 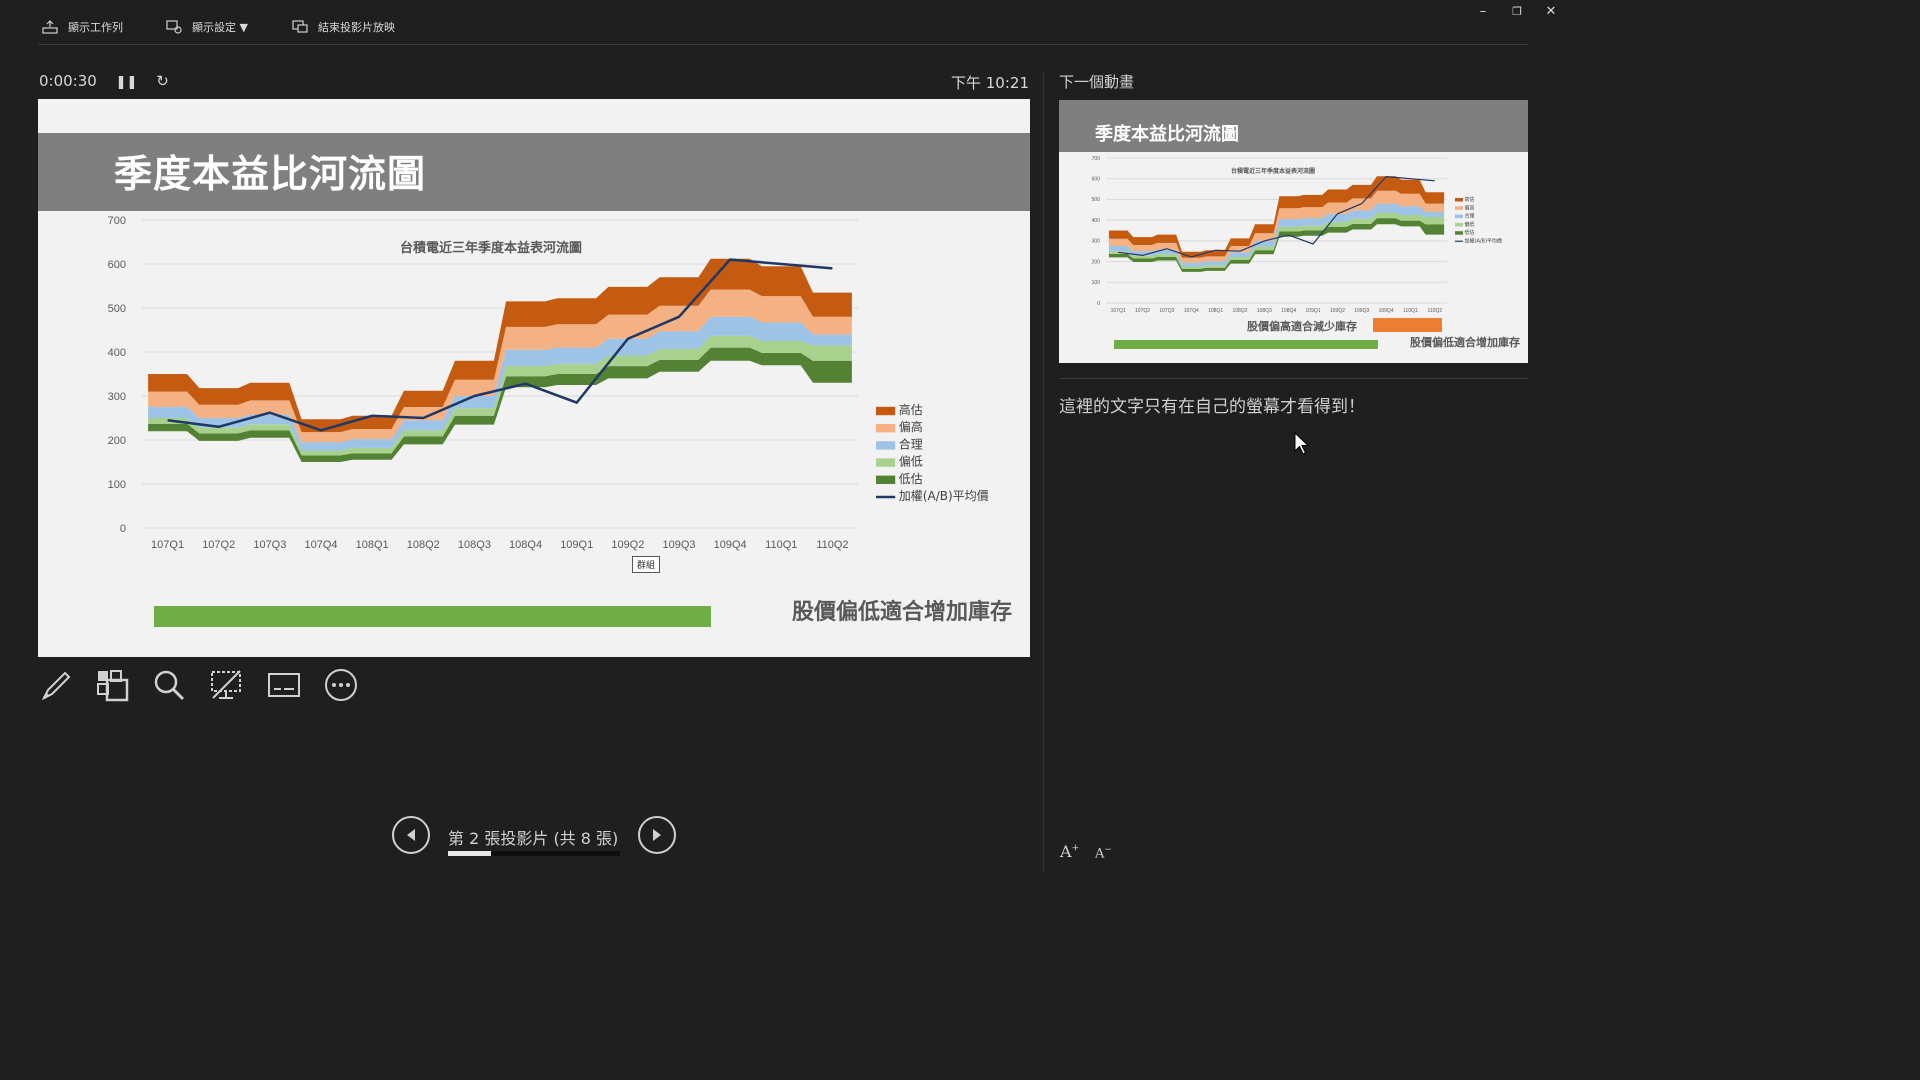 I want to click on mini-slide-title: 季度本益比河流圖, so click(x=1167, y=134).